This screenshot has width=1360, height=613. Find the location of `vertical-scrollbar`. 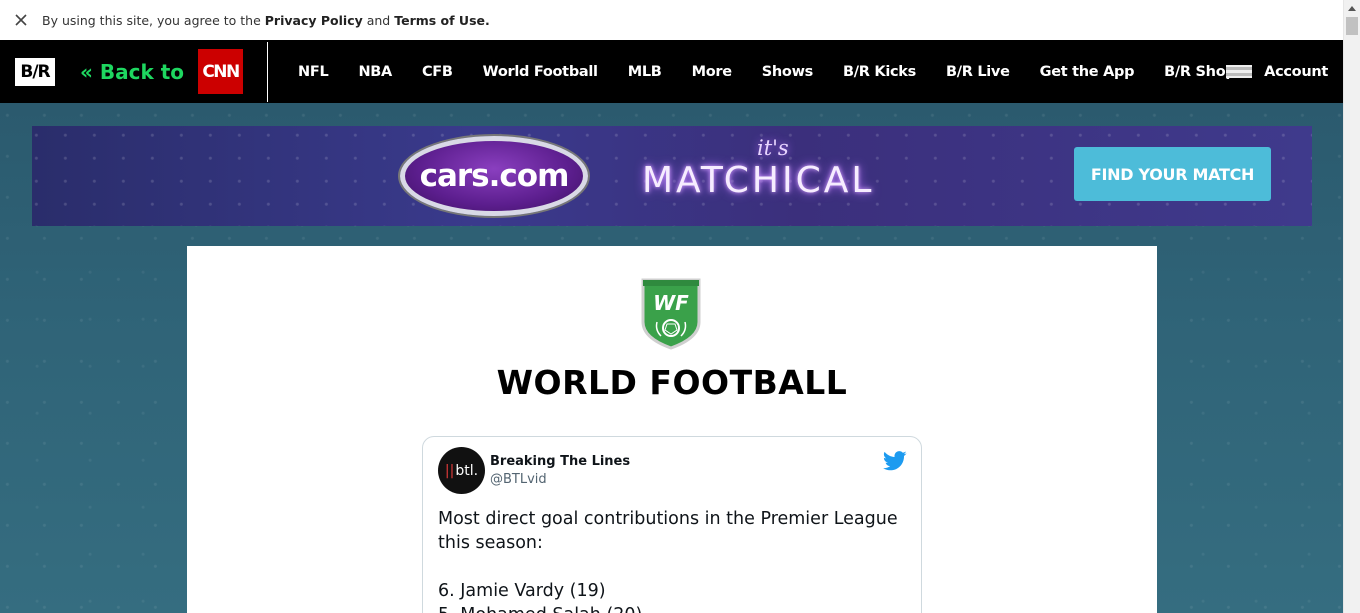

vertical-scrollbar is located at coordinates (1351, 306).